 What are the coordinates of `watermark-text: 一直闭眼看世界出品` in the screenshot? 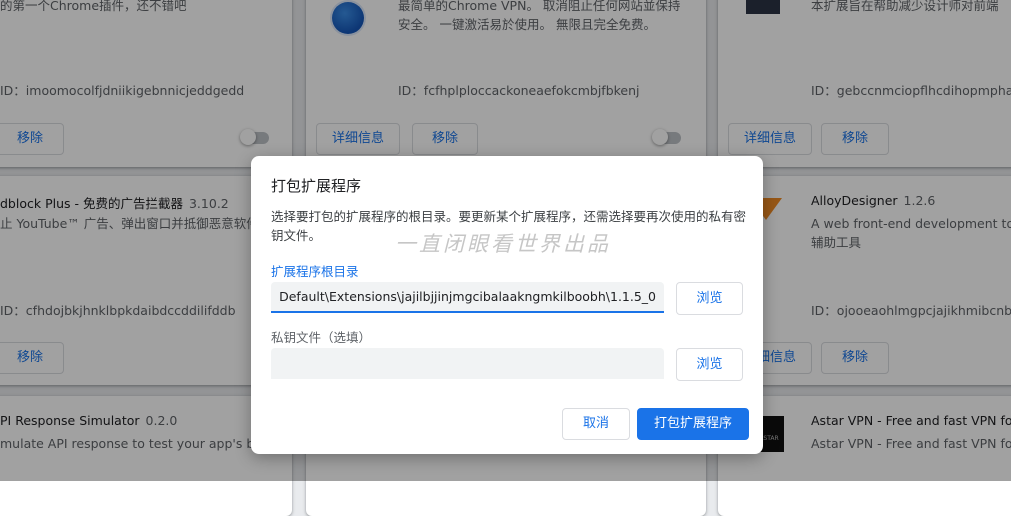 It's located at (503, 244).